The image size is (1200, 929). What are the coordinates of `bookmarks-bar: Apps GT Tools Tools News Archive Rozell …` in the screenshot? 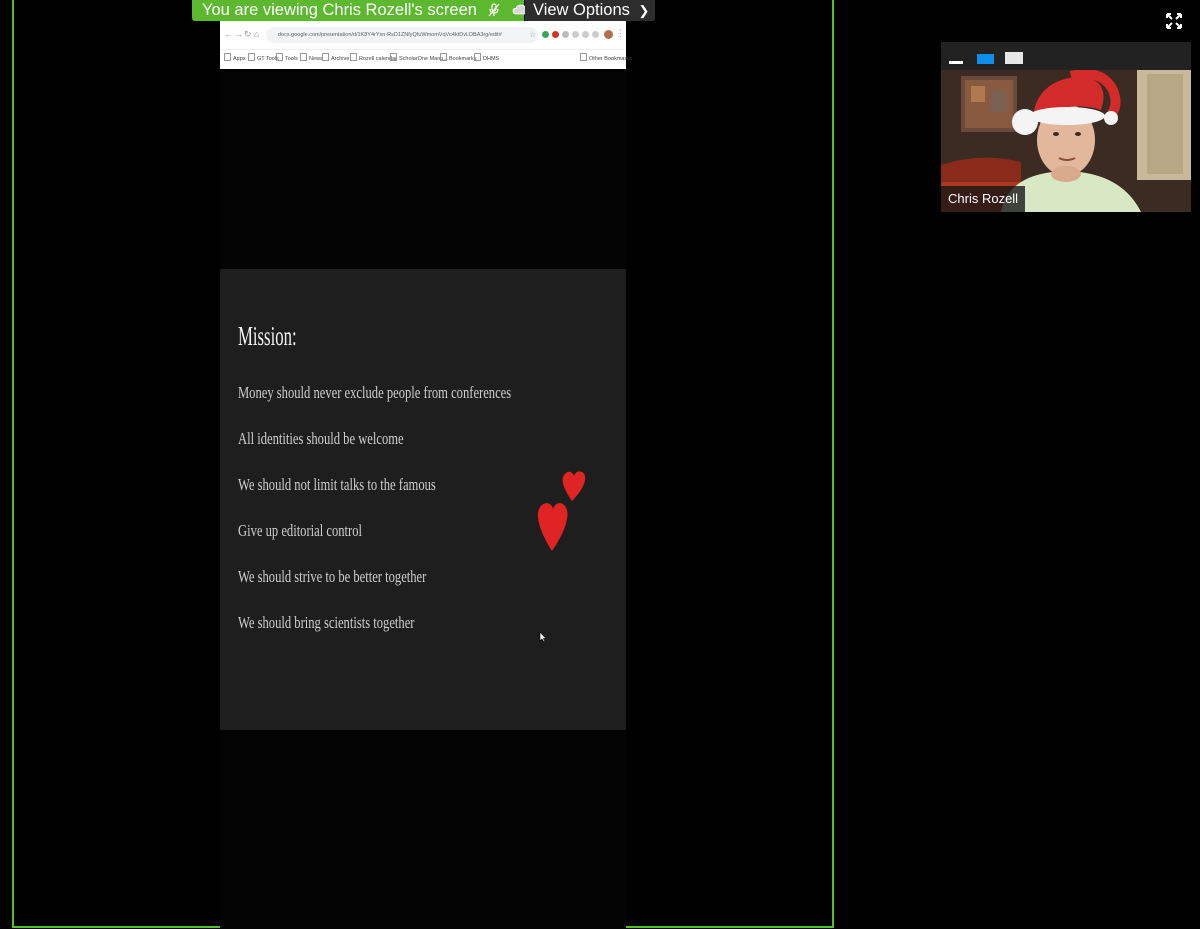 It's located at (426, 57).